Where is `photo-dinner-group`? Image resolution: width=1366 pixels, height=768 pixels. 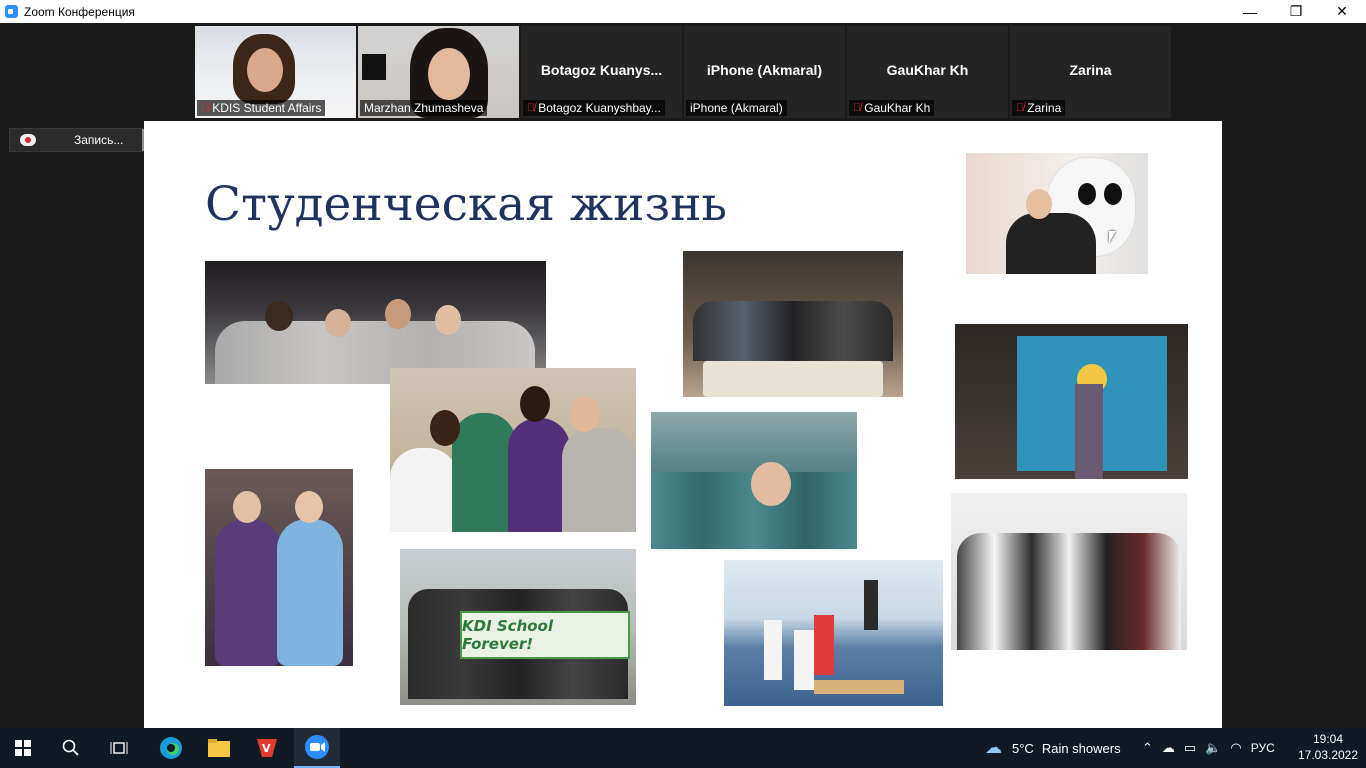 photo-dinner-group is located at coordinates (793, 324).